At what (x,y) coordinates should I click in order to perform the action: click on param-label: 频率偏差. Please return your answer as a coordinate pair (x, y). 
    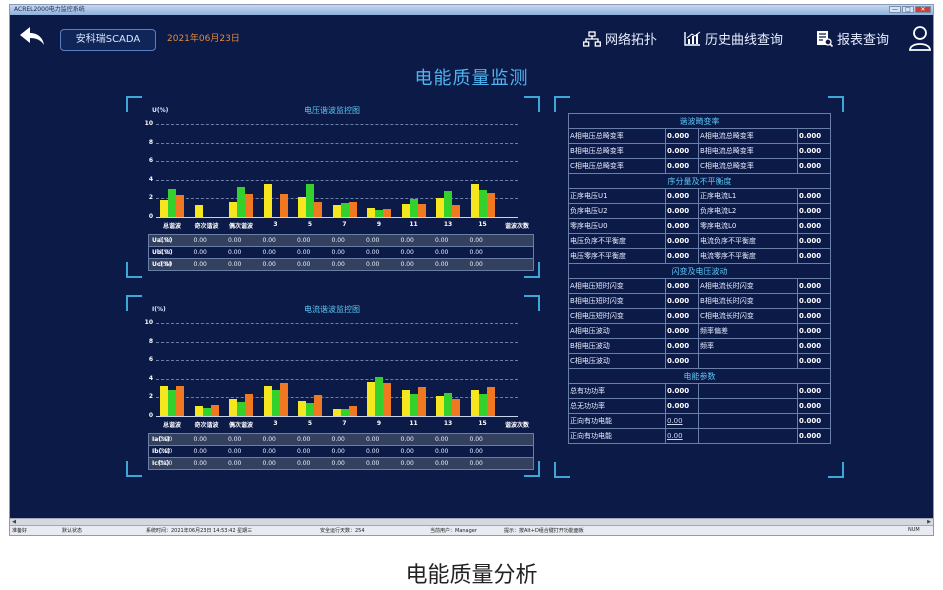
    Looking at the image, I should click on (748, 331).